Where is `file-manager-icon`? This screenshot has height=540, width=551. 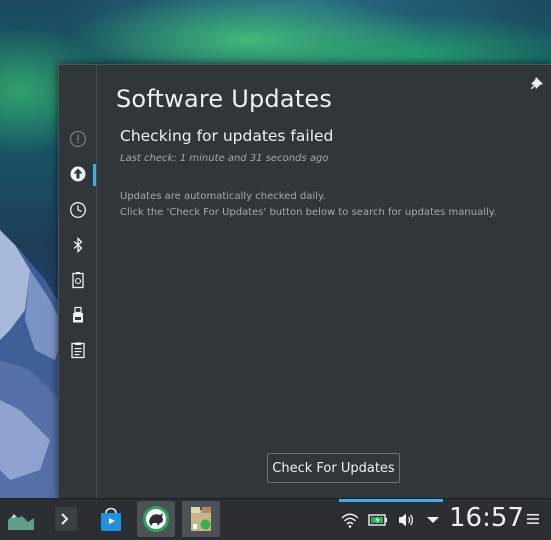 file-manager-icon is located at coordinates (156, 519).